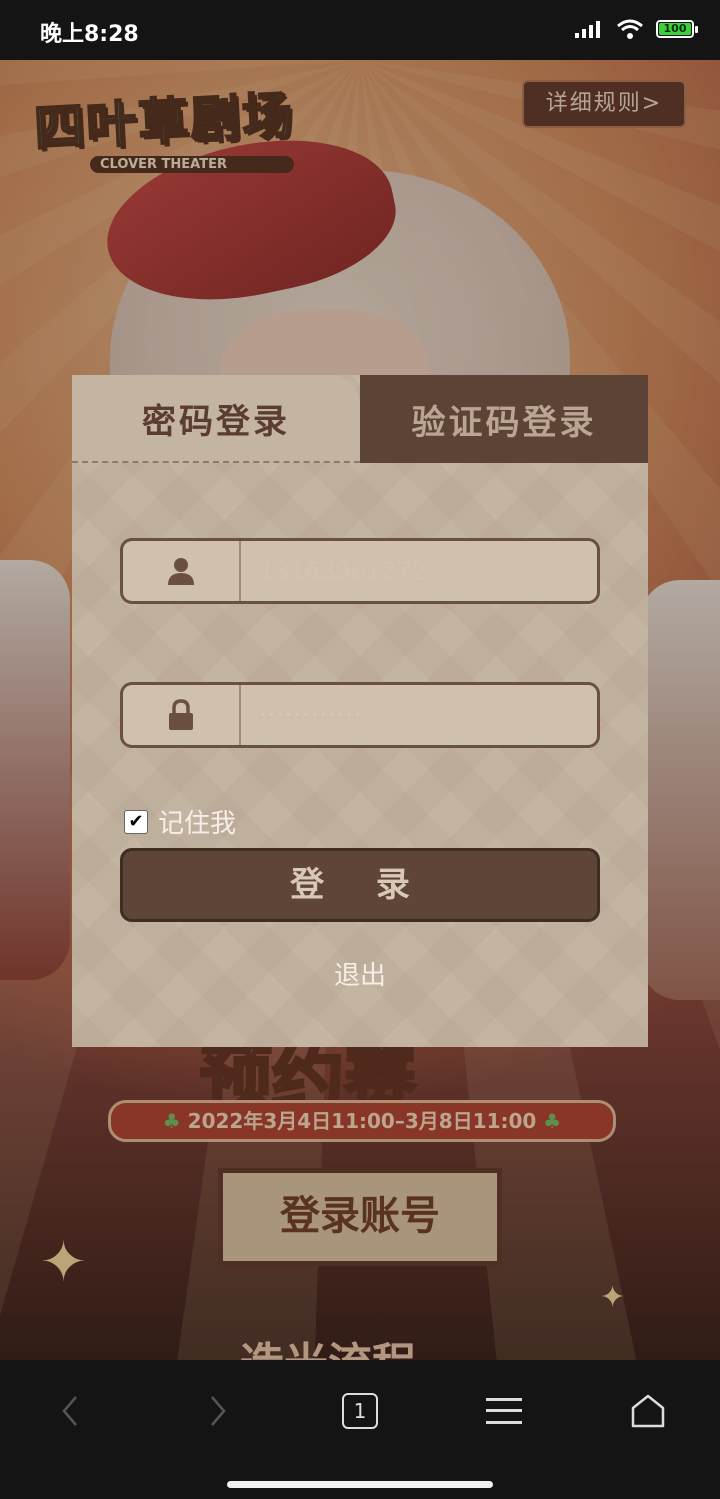 This screenshot has width=720, height=1499. Describe the element at coordinates (182, 571) in the screenshot. I see `user-icon` at that location.